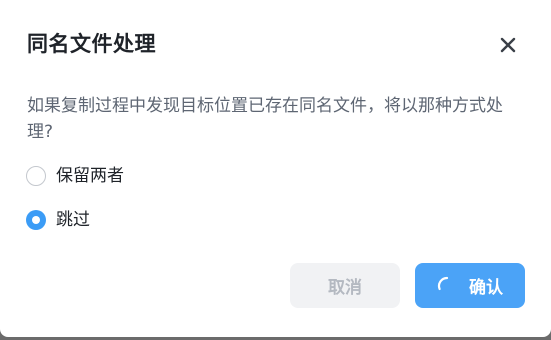  I want to click on option-label-keep-both: 保留两者, so click(90, 176).